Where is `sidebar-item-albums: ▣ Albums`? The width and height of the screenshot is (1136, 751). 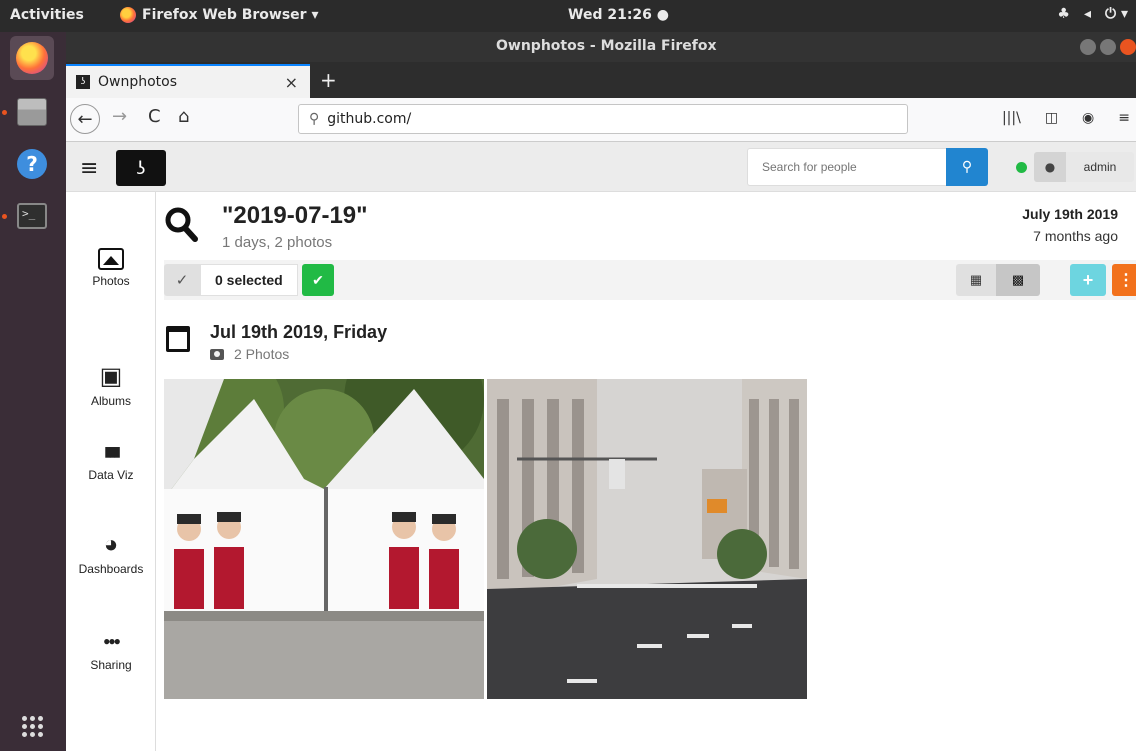 sidebar-item-albums: ▣ Albums is located at coordinates (111, 386).